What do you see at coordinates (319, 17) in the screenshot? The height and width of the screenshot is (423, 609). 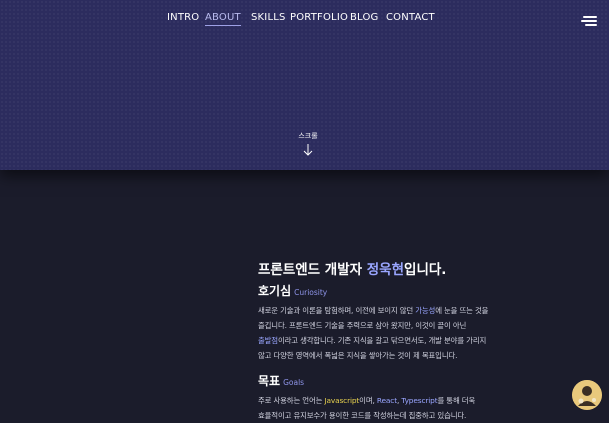 I see `nav-portfolio: PORTFOLIO` at bounding box center [319, 17].